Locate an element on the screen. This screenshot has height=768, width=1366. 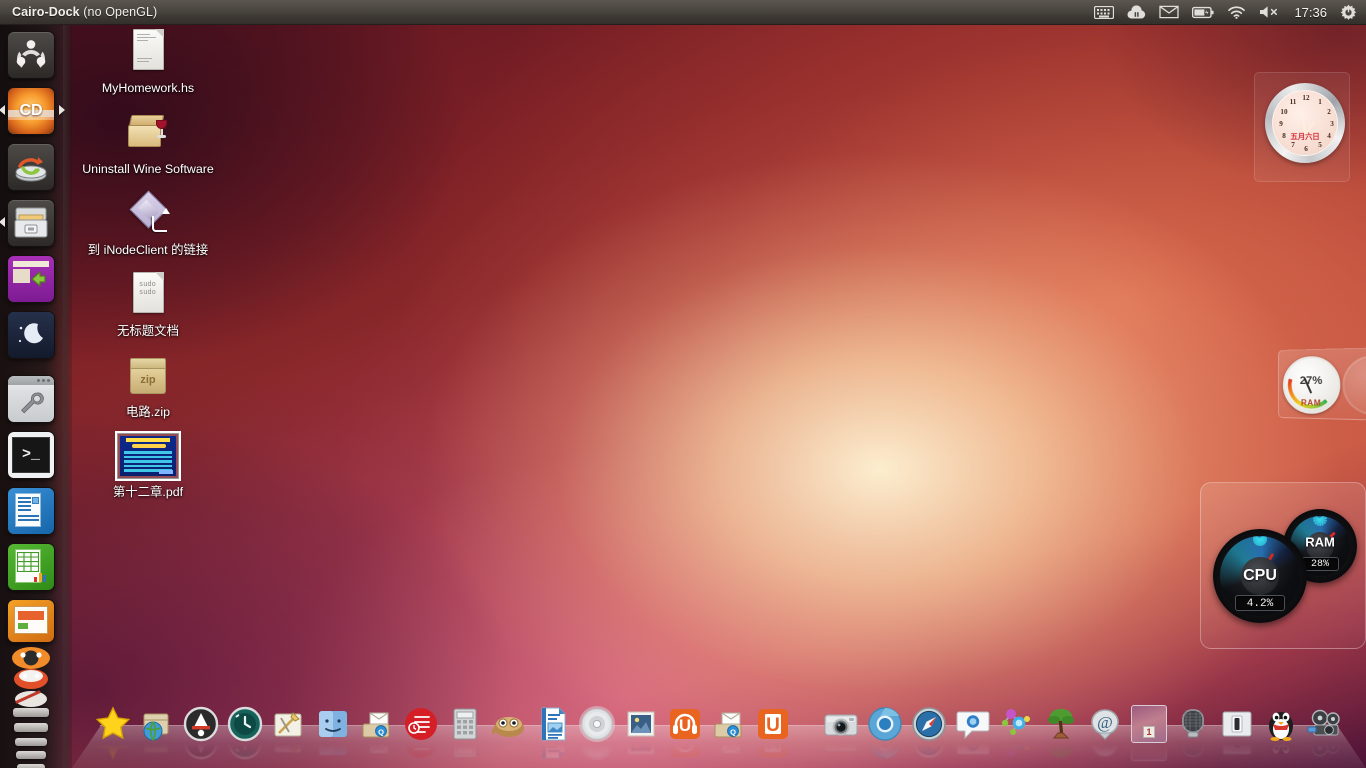
battery-indicator-icon is located at coordinates (1203, 12).